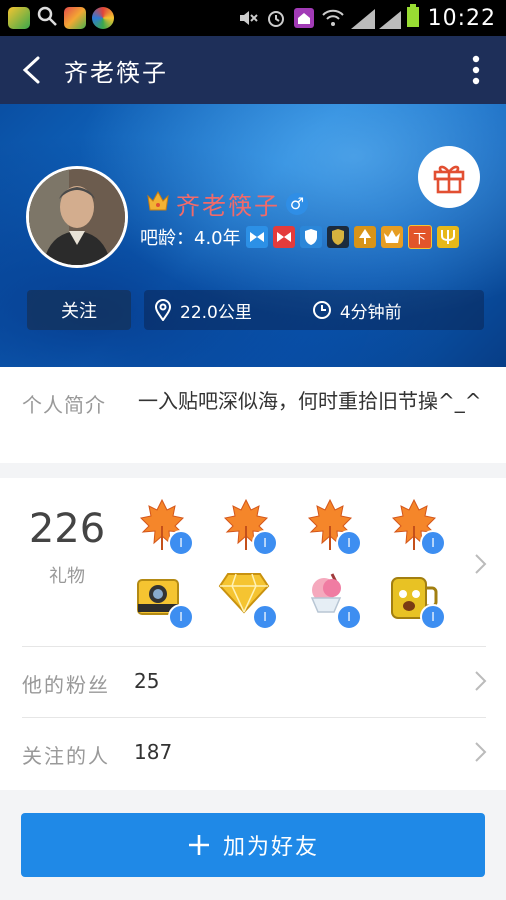  I want to click on gift-label: 礼物, so click(67, 576).